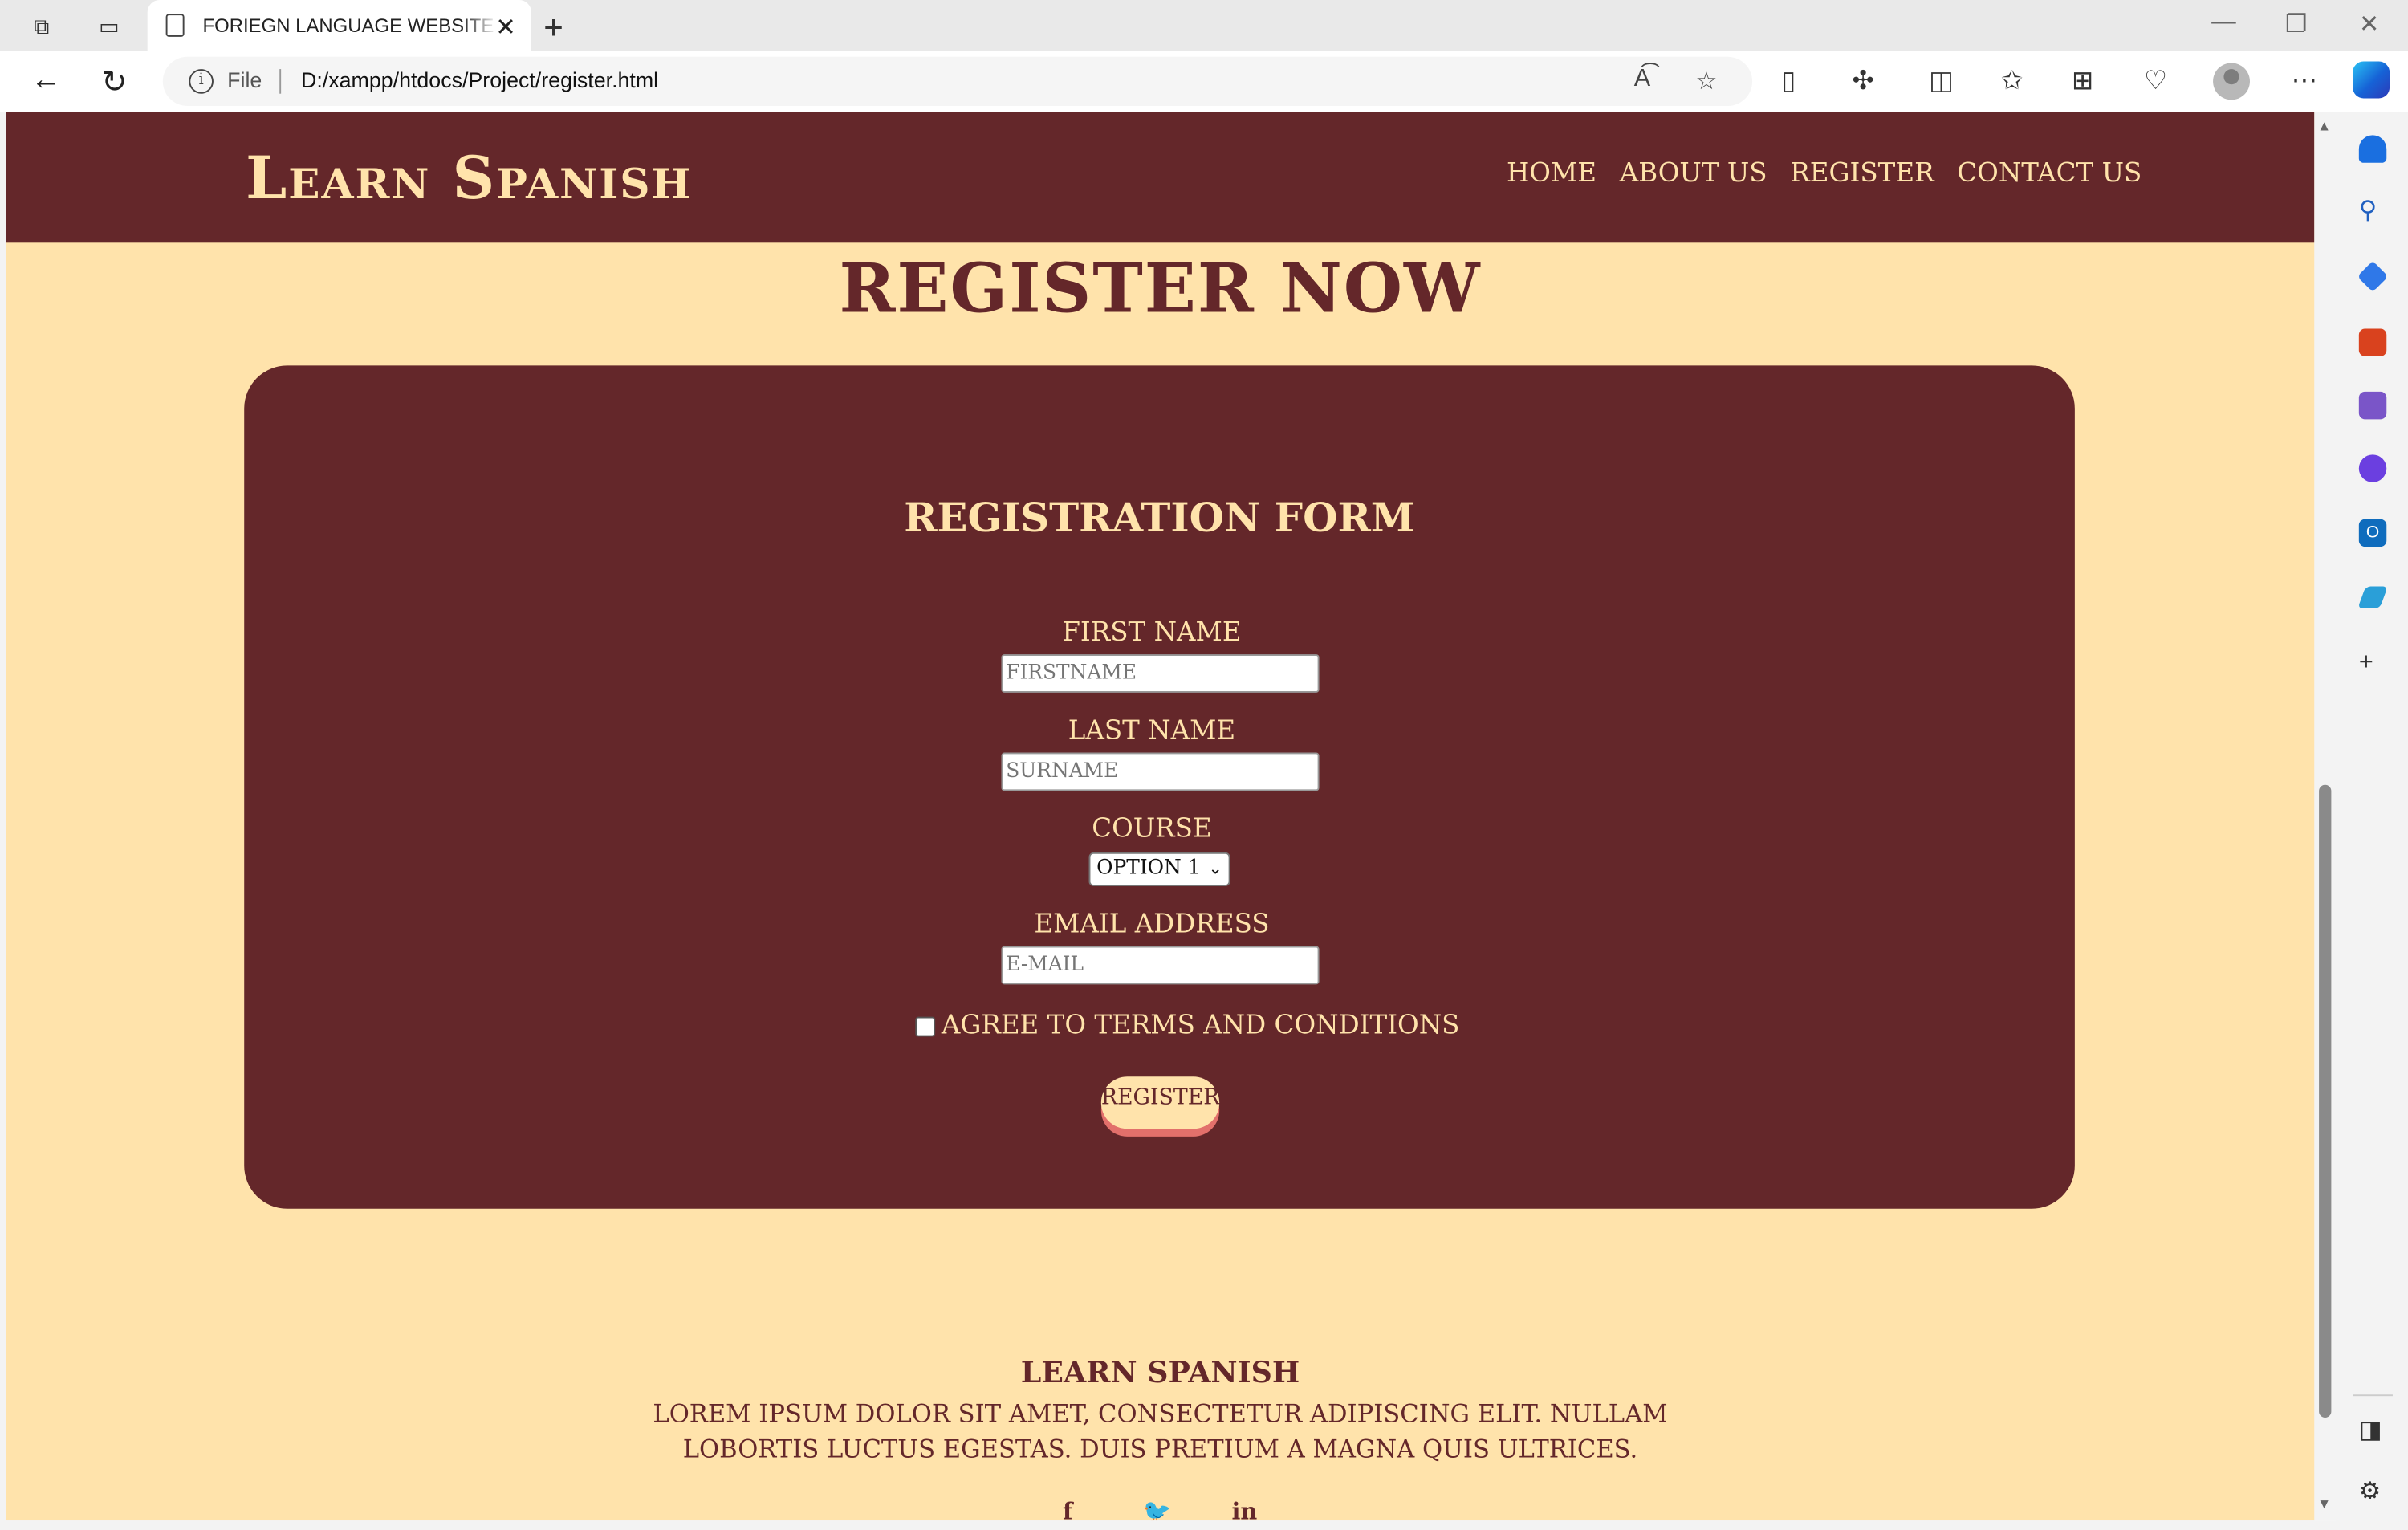 The height and width of the screenshot is (1530, 2408). Describe the element at coordinates (1148, 869) in the screenshot. I see `course-selected-value: OPTION 1` at that location.